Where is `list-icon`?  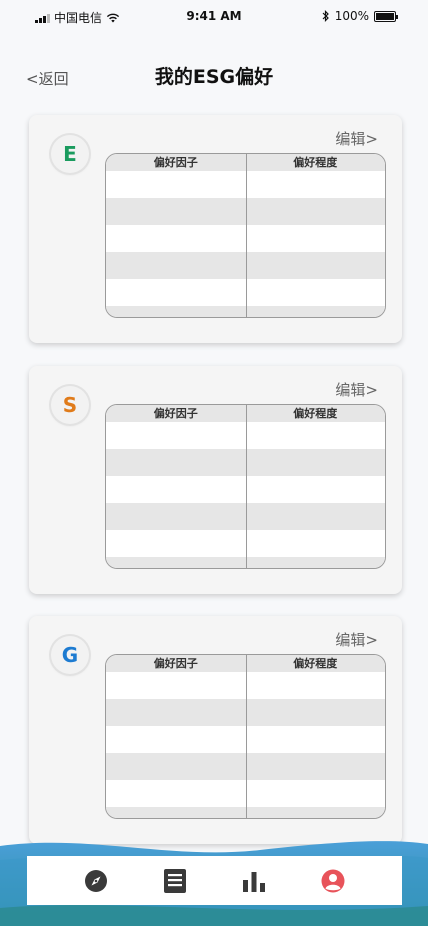 list-icon is located at coordinates (175, 880).